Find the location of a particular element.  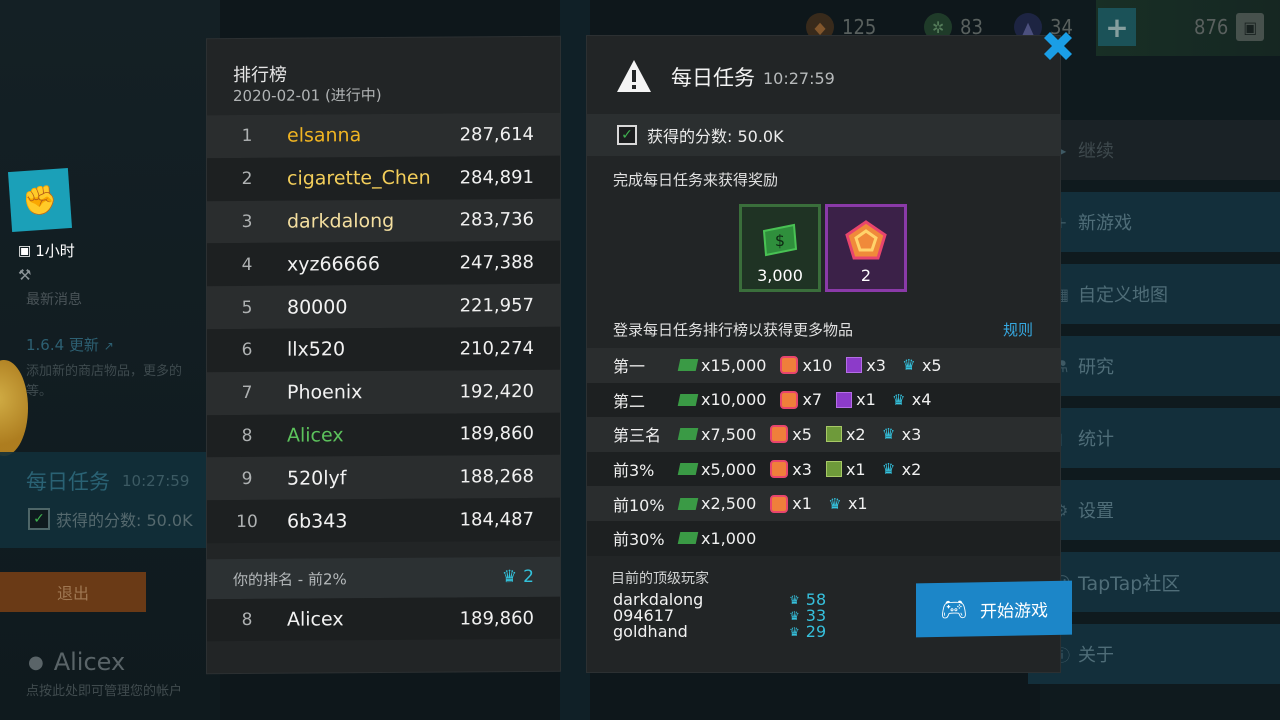

cash-icon is located at coordinates (688, 399).